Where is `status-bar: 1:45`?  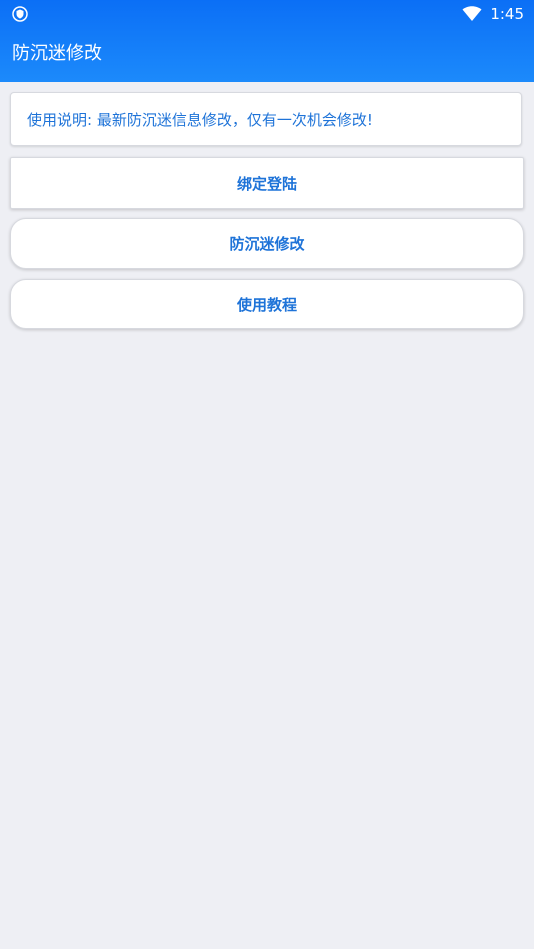
status-bar: 1:45 is located at coordinates (267, 14).